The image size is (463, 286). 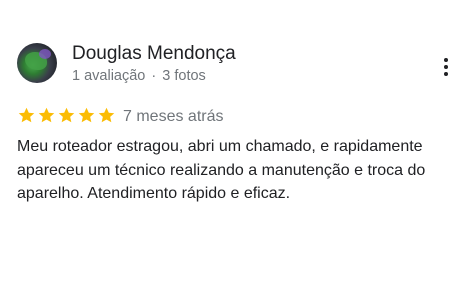 I want to click on photo-count: 3 fotos, so click(x=184, y=76).